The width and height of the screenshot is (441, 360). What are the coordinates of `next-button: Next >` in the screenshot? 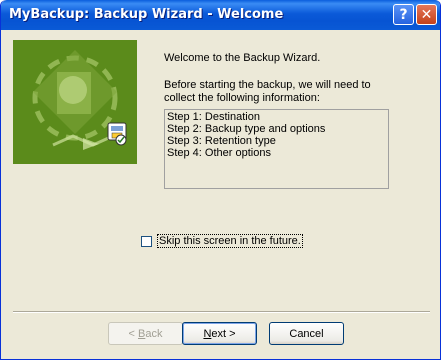 It's located at (219, 333).